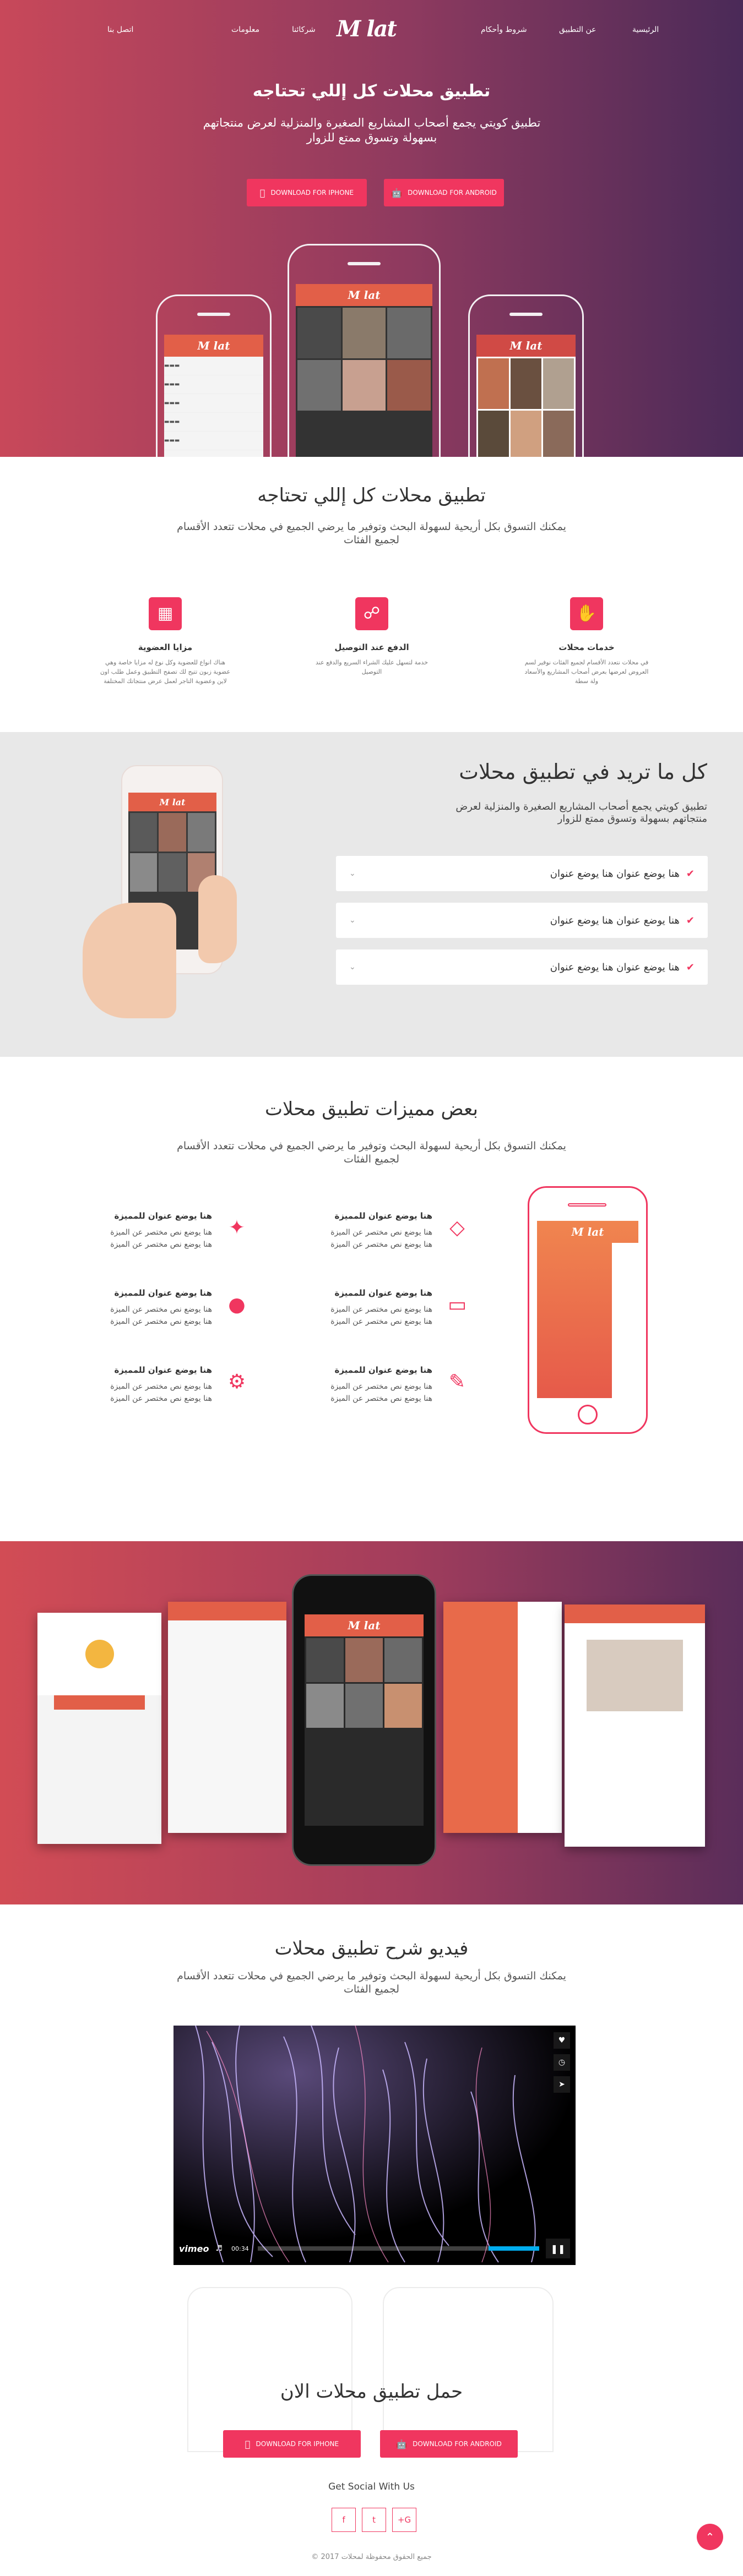 The height and width of the screenshot is (2576, 743). I want to click on feature-title: الدفع عند التوصيل, so click(371, 647).